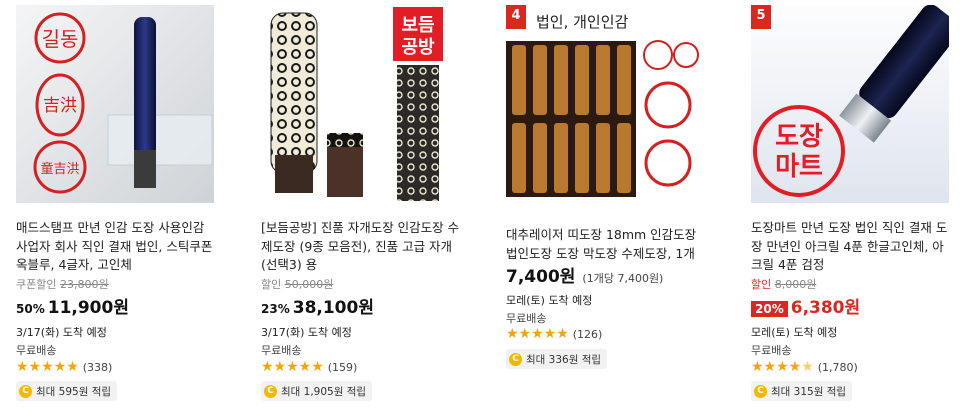  Describe the element at coordinates (795, 284) in the screenshot. I see `original-price: 8,000원` at that location.